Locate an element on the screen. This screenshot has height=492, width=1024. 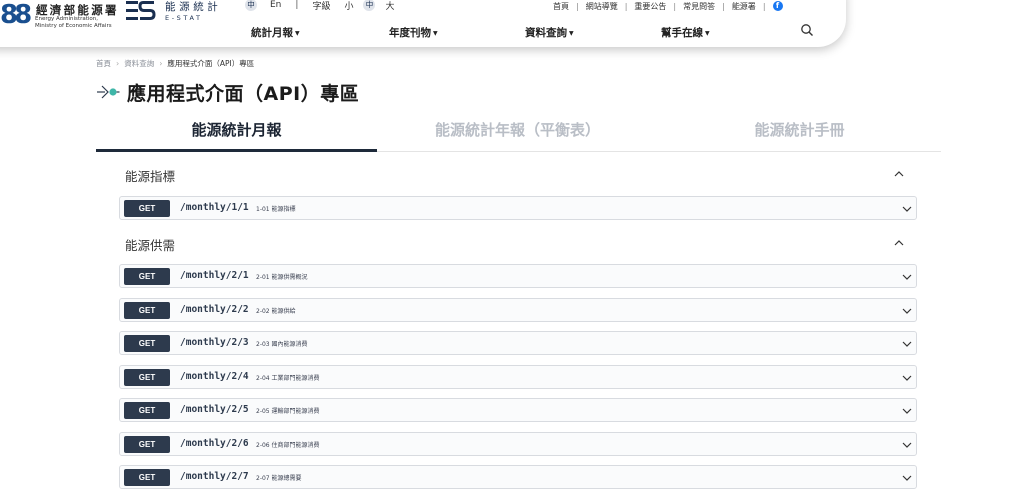
api-operation: GET /monthly/2/4 2-04 工業部門能源消費 is located at coordinates (518, 377).